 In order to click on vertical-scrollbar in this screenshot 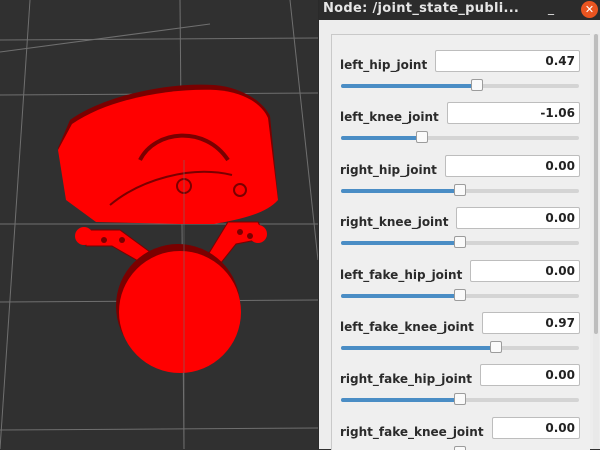, I will do `click(596, 241)`.